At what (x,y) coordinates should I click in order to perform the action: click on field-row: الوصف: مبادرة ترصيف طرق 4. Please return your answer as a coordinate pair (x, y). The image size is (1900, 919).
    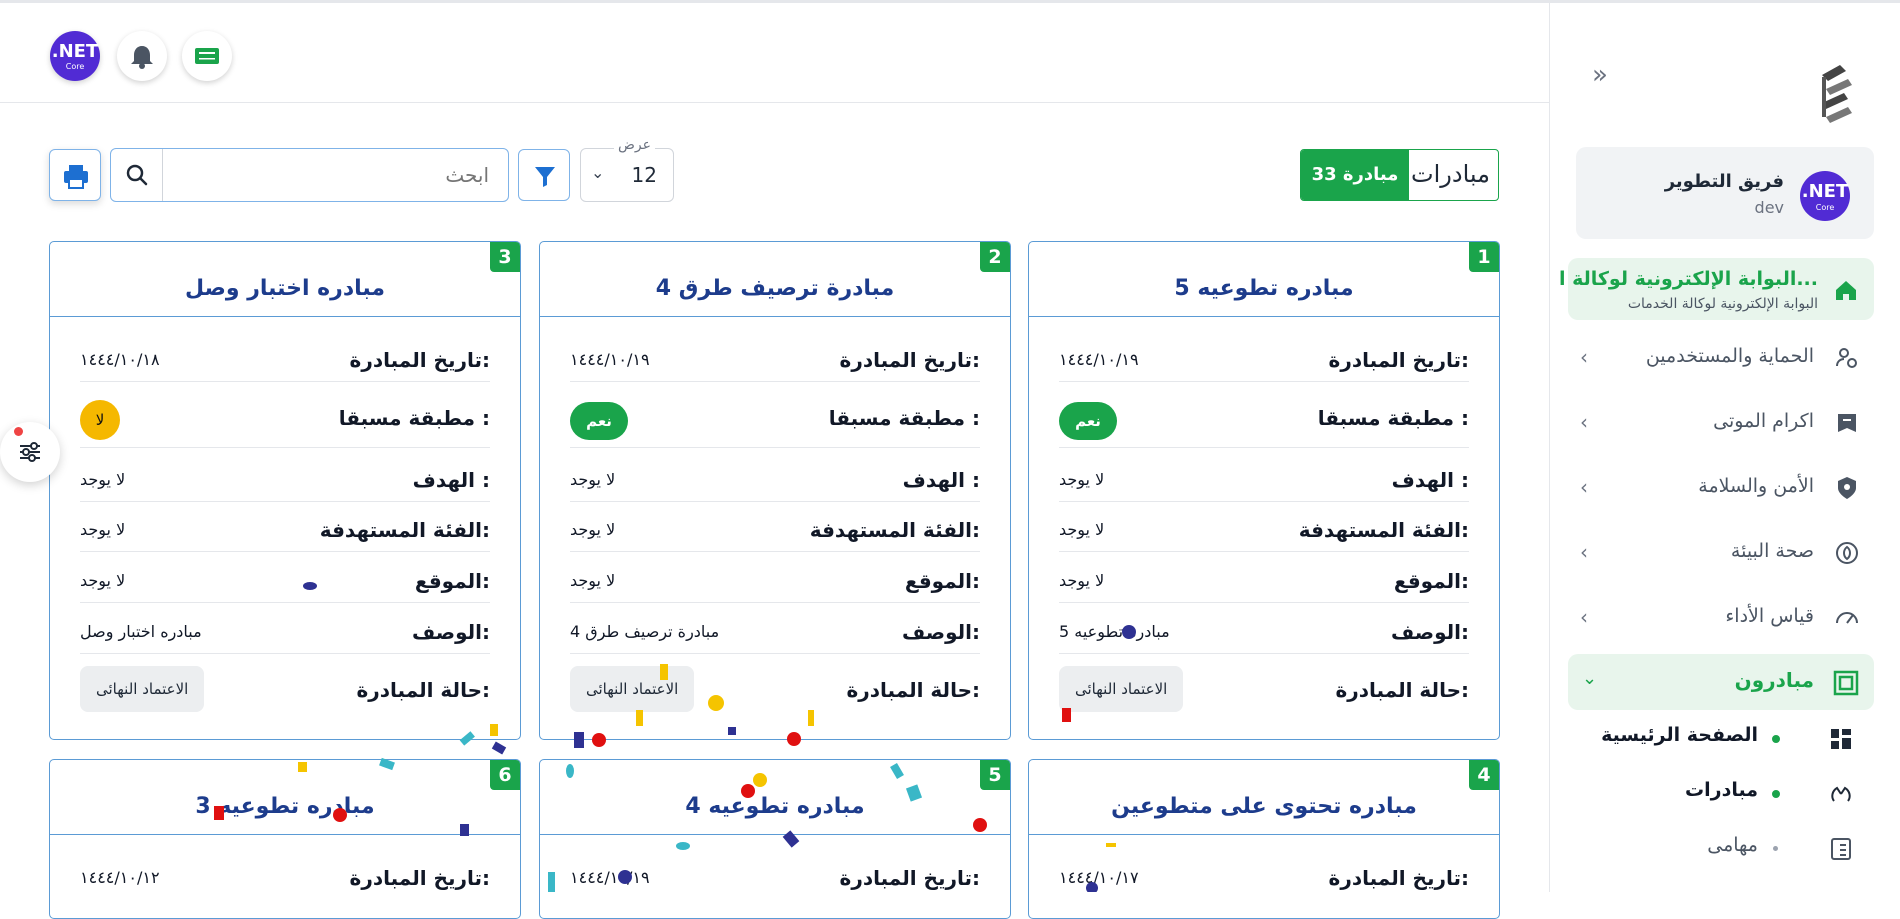
    Looking at the image, I should click on (775, 632).